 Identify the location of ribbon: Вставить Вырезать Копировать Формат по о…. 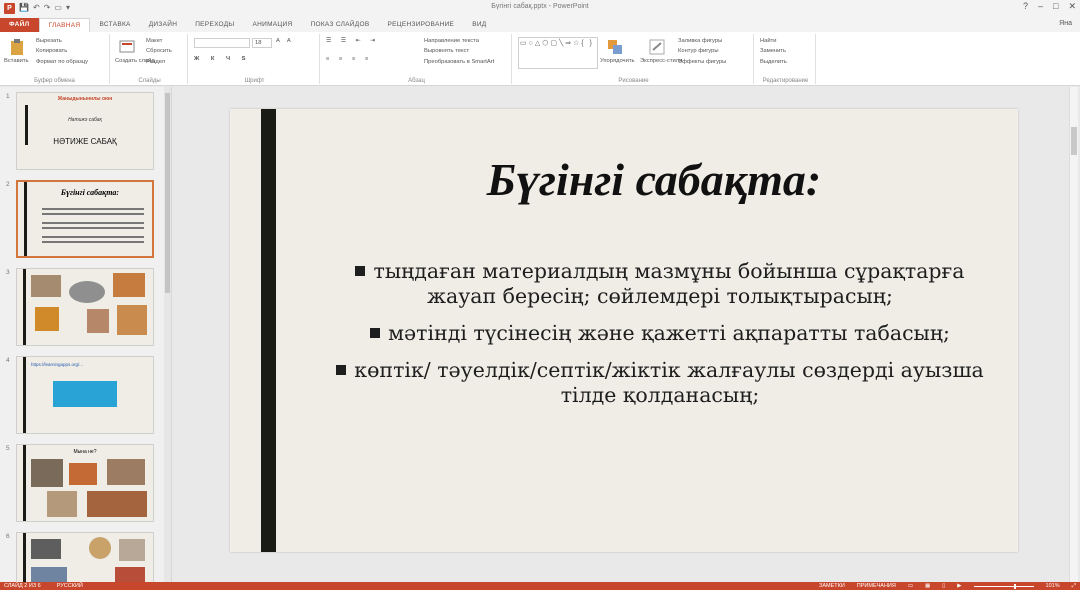
(540, 59).